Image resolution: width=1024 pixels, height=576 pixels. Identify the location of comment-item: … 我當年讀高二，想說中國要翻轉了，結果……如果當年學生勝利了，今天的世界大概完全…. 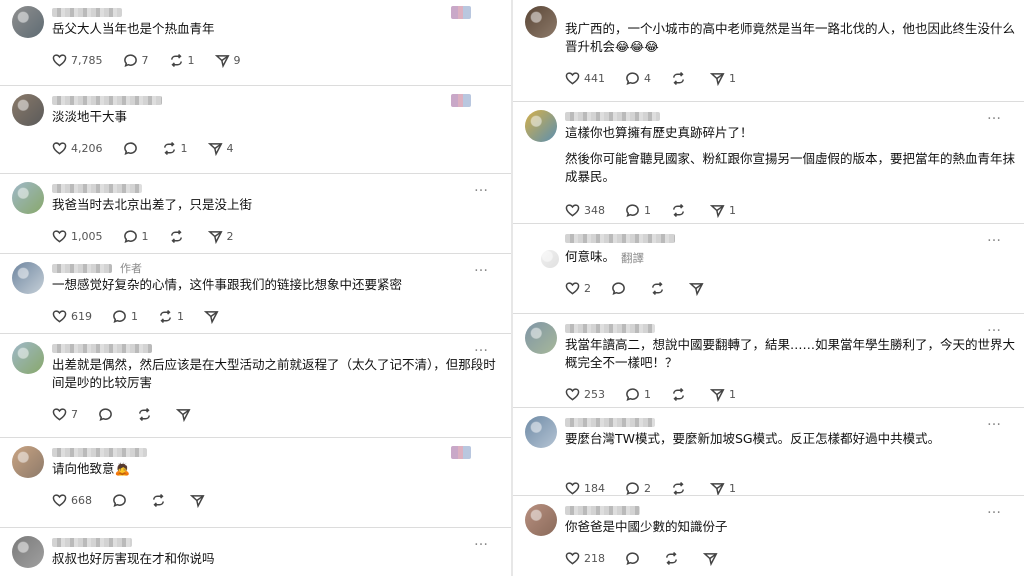
(768, 361).